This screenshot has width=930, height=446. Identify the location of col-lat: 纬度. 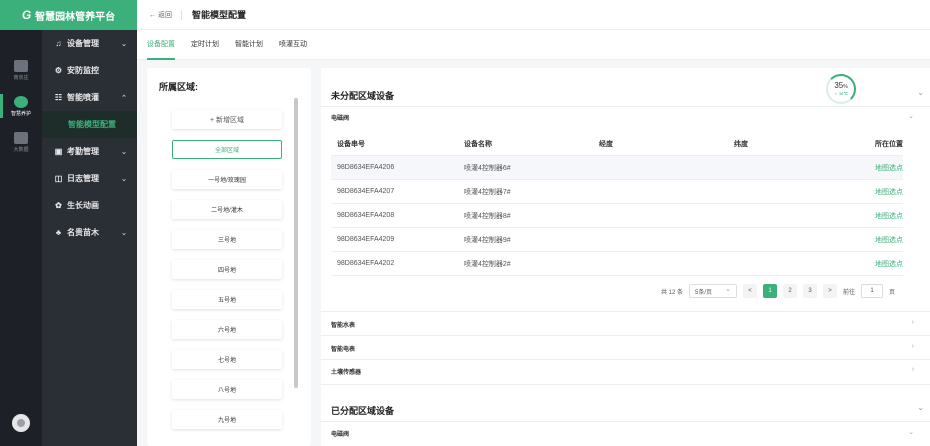
(741, 144).